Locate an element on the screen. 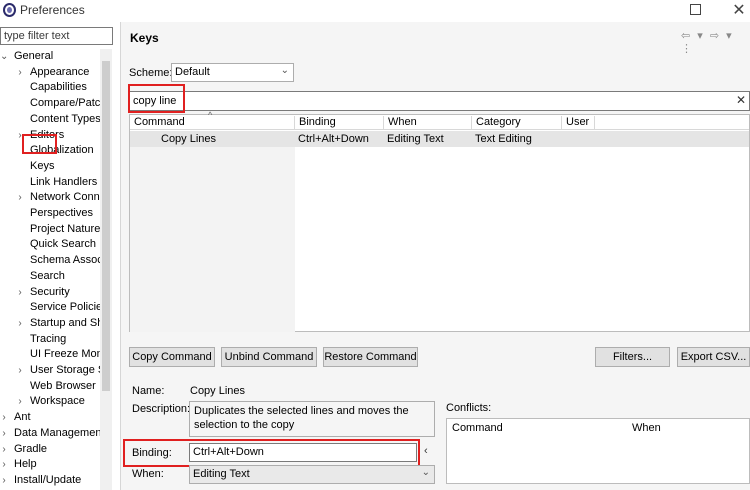 The height and width of the screenshot is (490, 750). tree-item-install-update: › Install/Update is located at coordinates (42, 480).